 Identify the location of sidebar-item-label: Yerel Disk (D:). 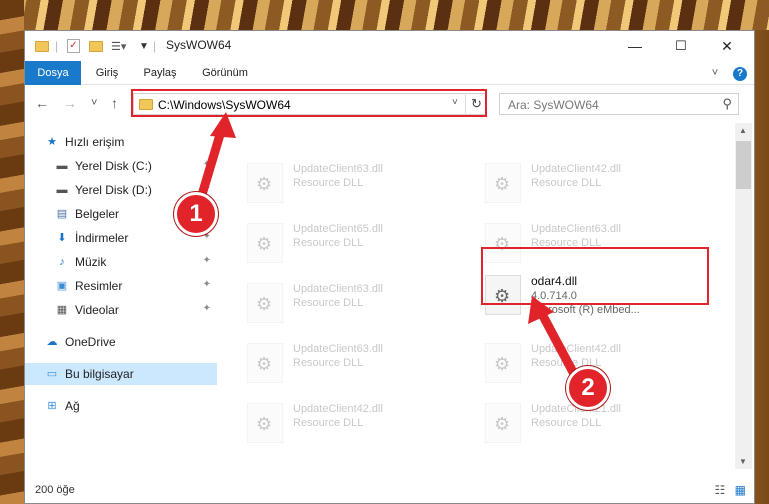
(113, 190).